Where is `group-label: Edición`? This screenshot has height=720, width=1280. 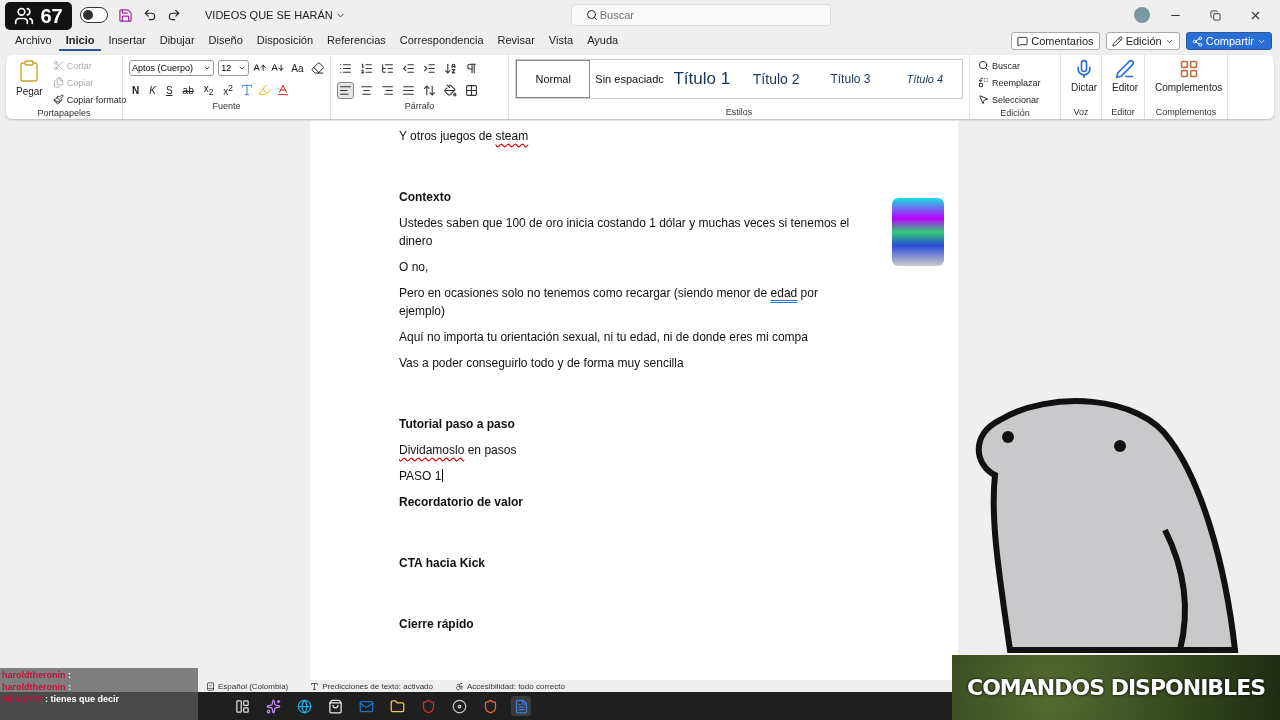
group-label: Edición is located at coordinates (1015, 113).